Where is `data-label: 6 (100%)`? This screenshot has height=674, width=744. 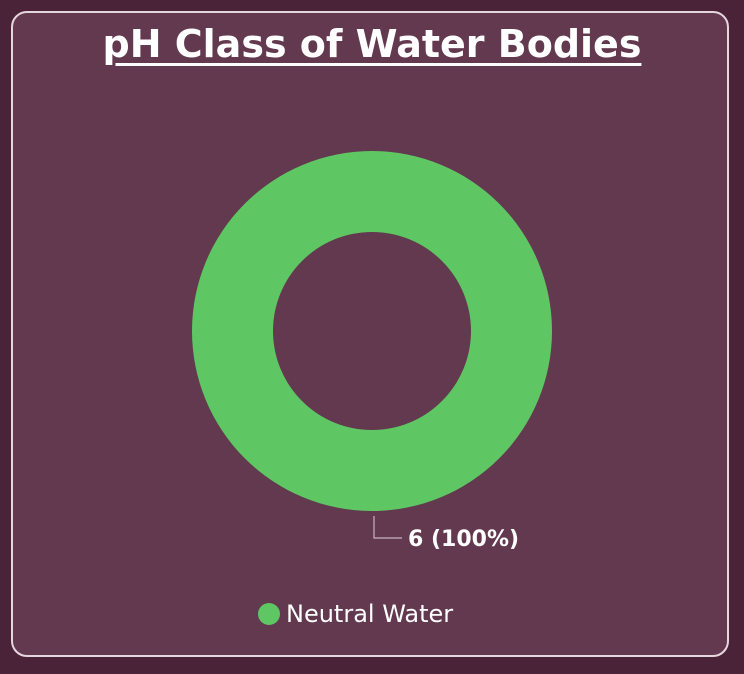
data-label: 6 (100%) is located at coordinates (463, 539).